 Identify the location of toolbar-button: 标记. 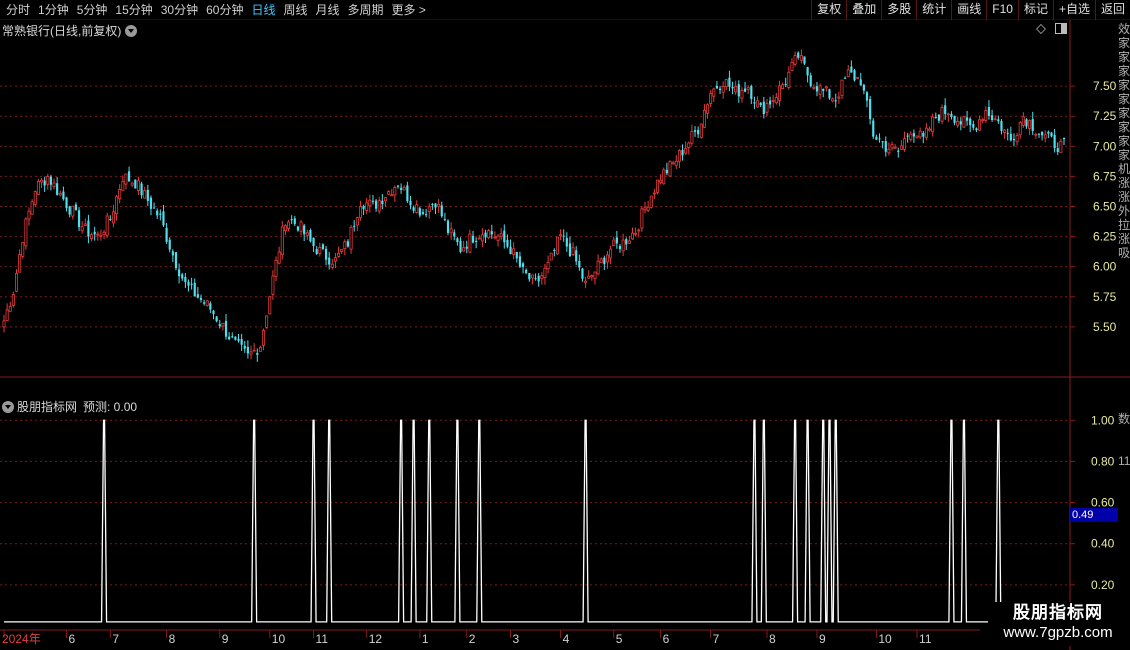
(1035, 10).